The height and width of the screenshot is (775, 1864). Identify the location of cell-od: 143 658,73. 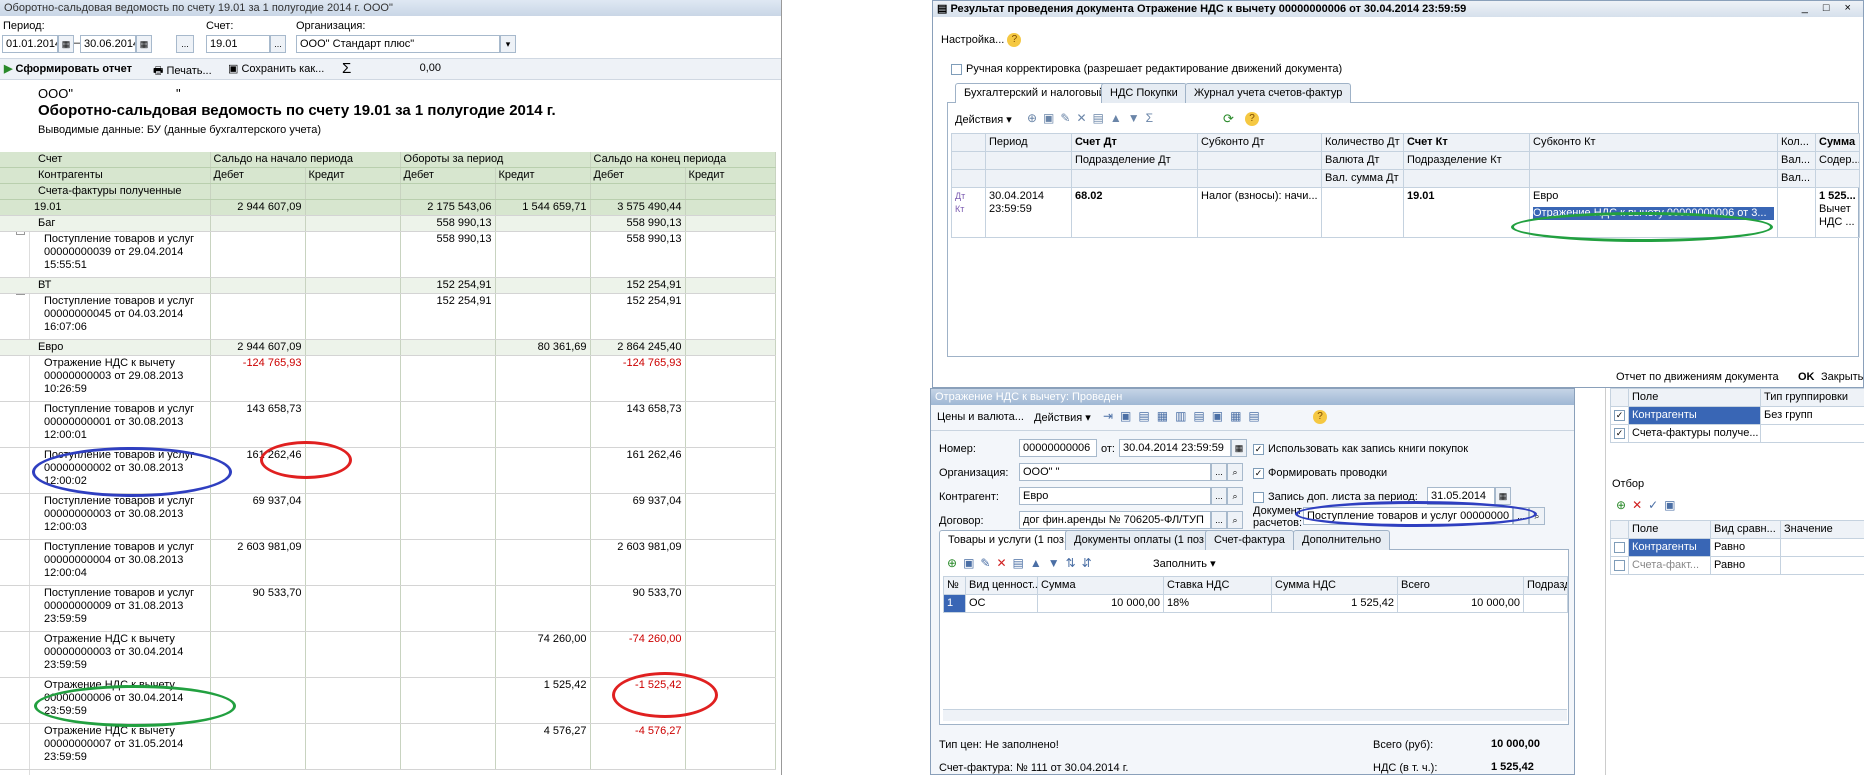
(258, 424).